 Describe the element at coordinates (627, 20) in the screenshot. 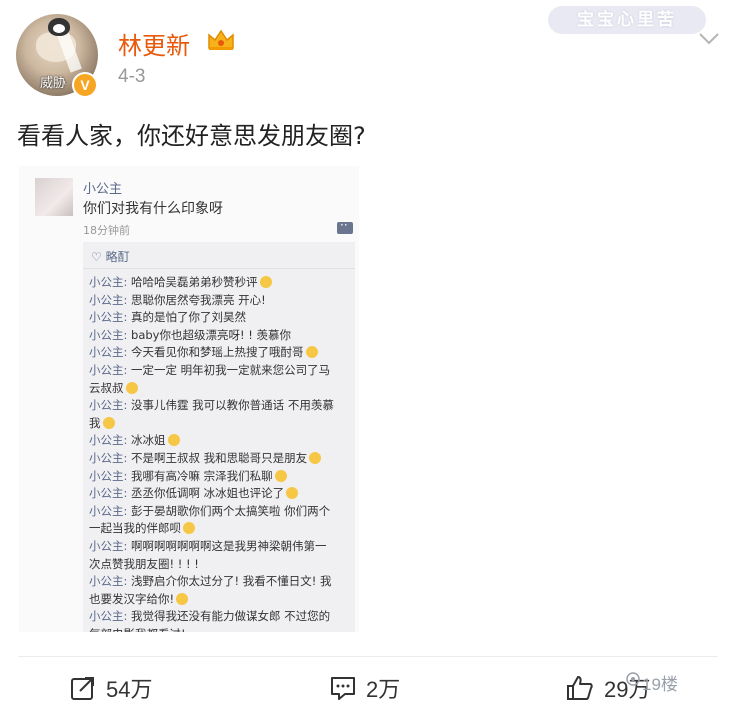

I see `top-watermark: 宝宝心里苦` at that location.